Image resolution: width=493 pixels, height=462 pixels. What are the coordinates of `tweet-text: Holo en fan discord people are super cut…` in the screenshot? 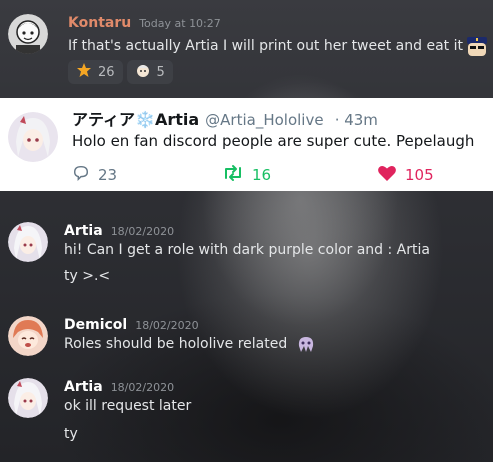 It's located at (273, 141).